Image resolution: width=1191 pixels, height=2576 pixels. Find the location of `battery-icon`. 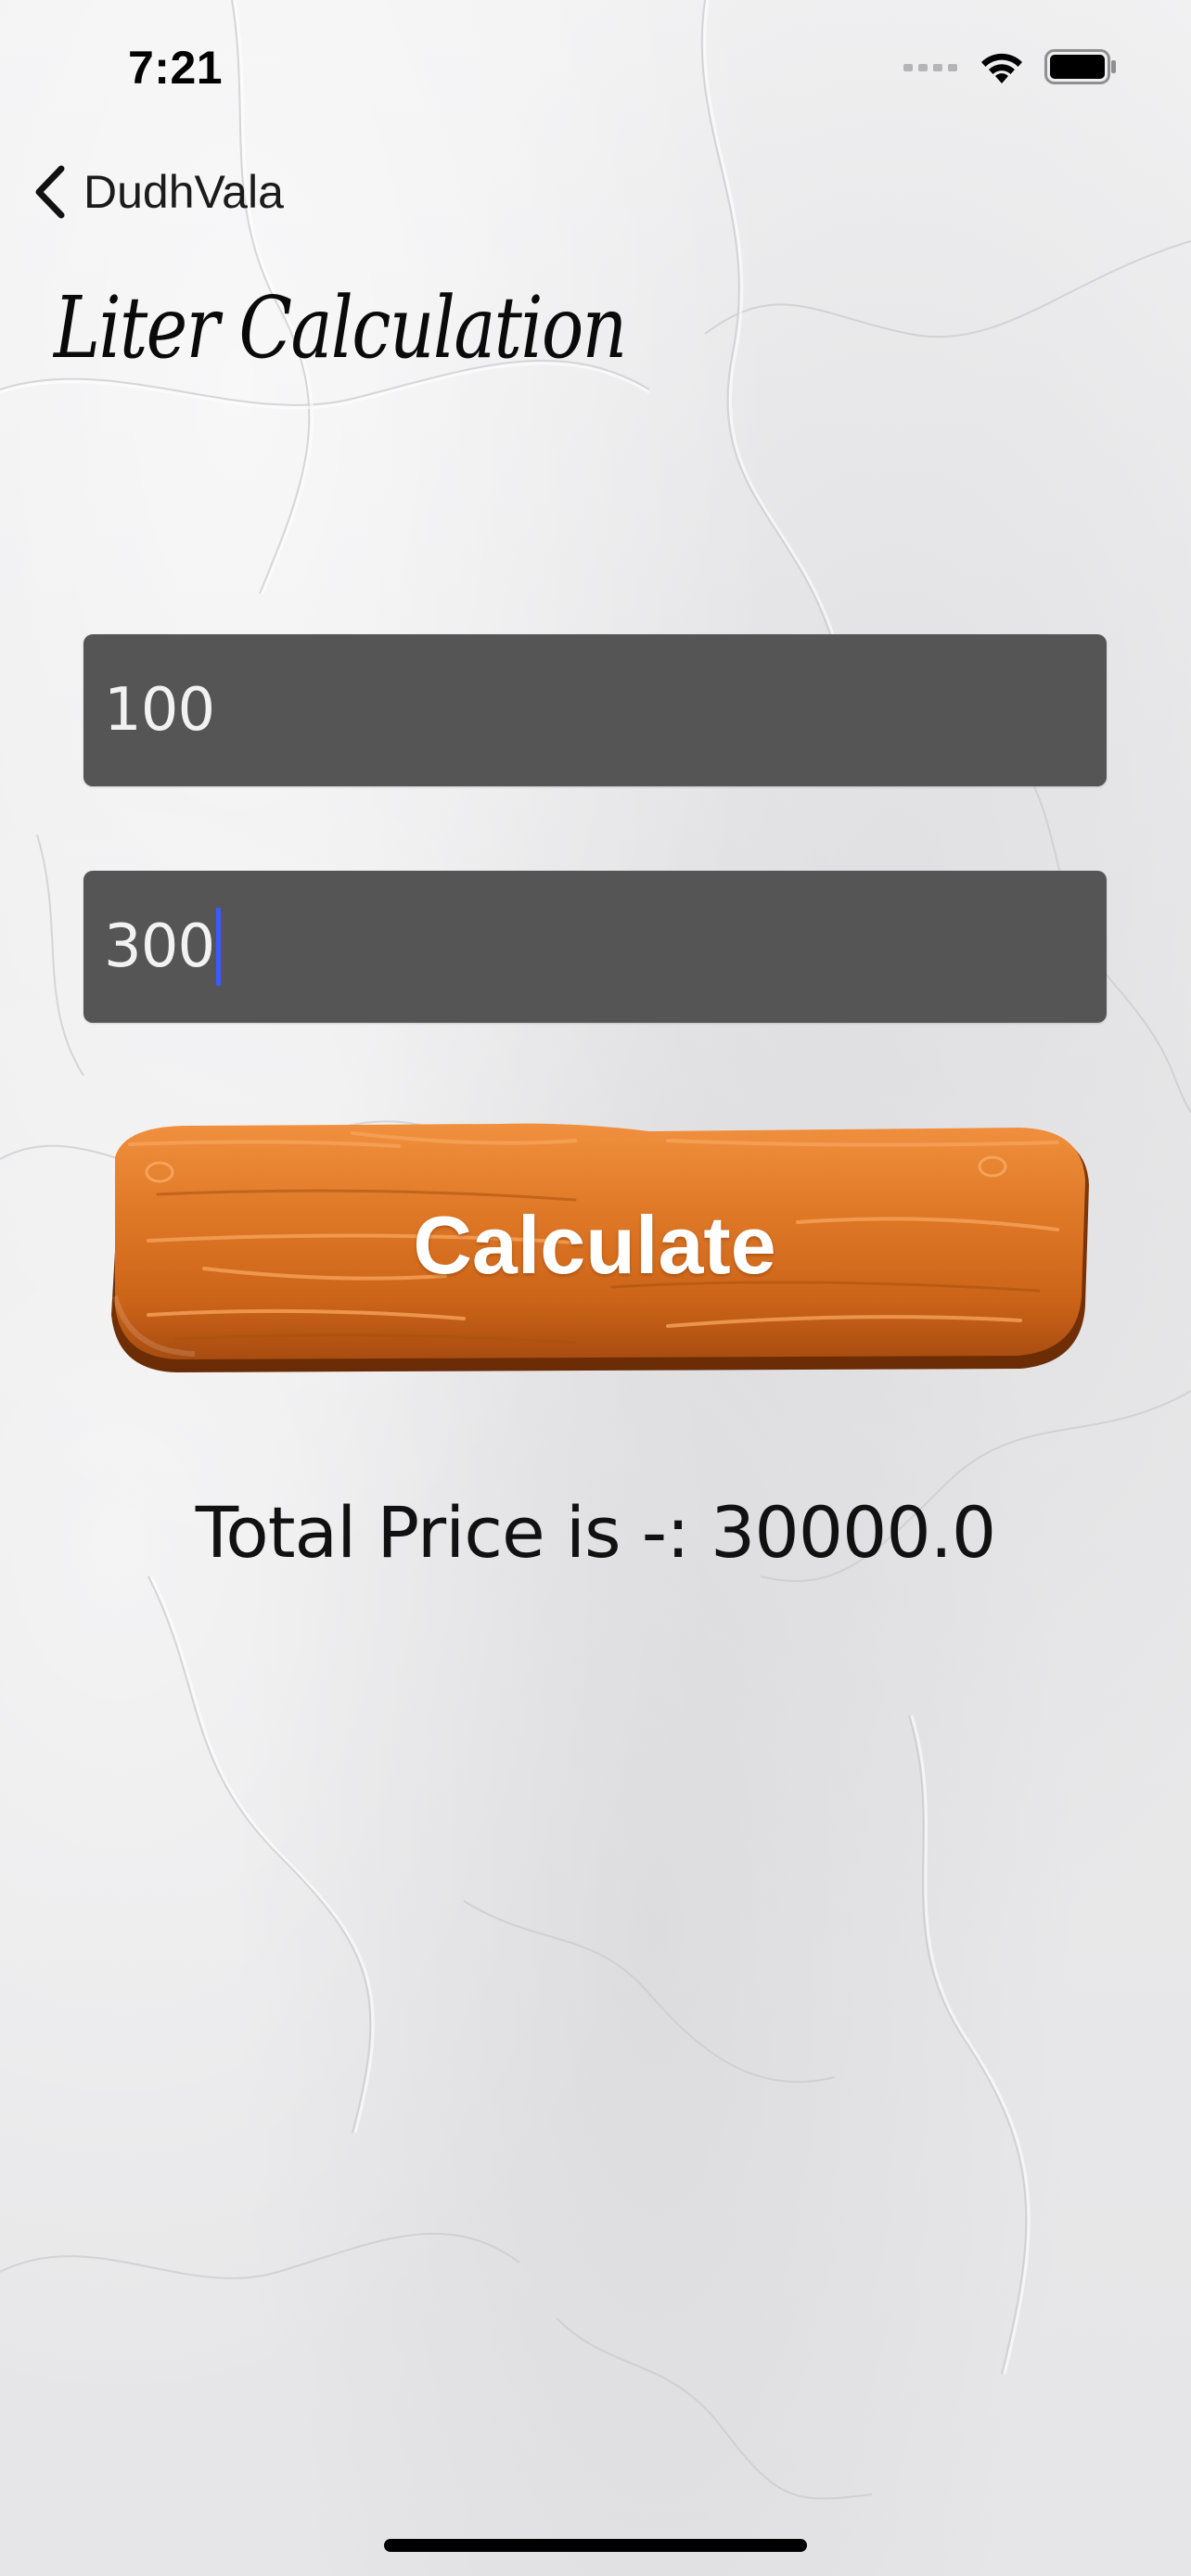

battery-icon is located at coordinates (1080, 66).